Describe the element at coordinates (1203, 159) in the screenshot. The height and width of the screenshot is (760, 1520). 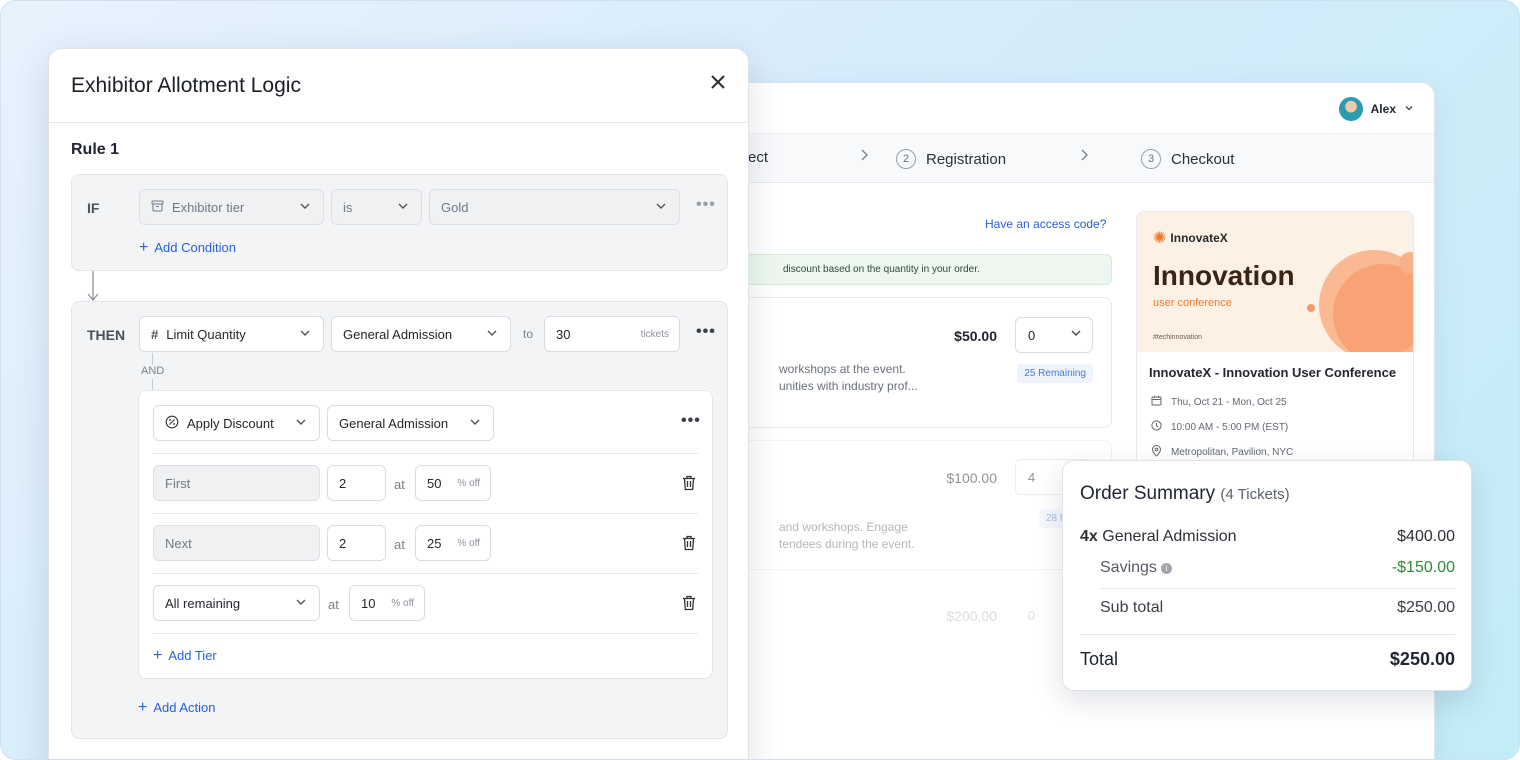
I see `step-label: Checkout` at that location.